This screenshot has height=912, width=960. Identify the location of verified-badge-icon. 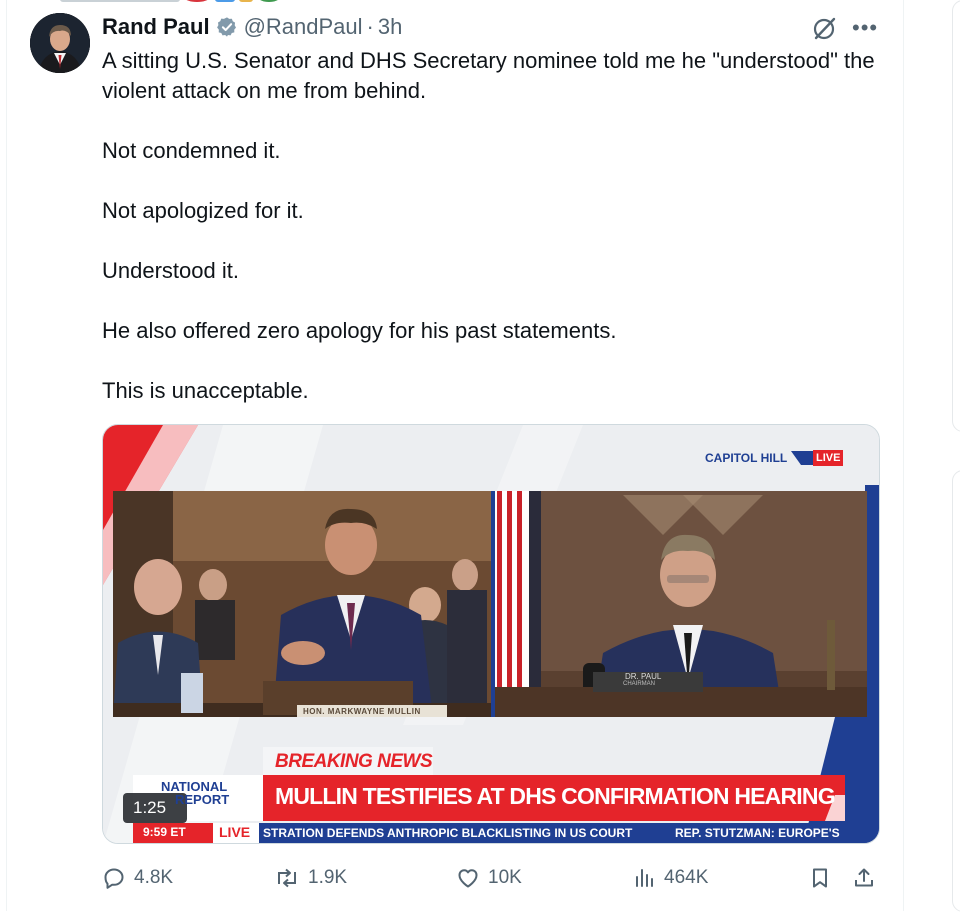
(227, 27).